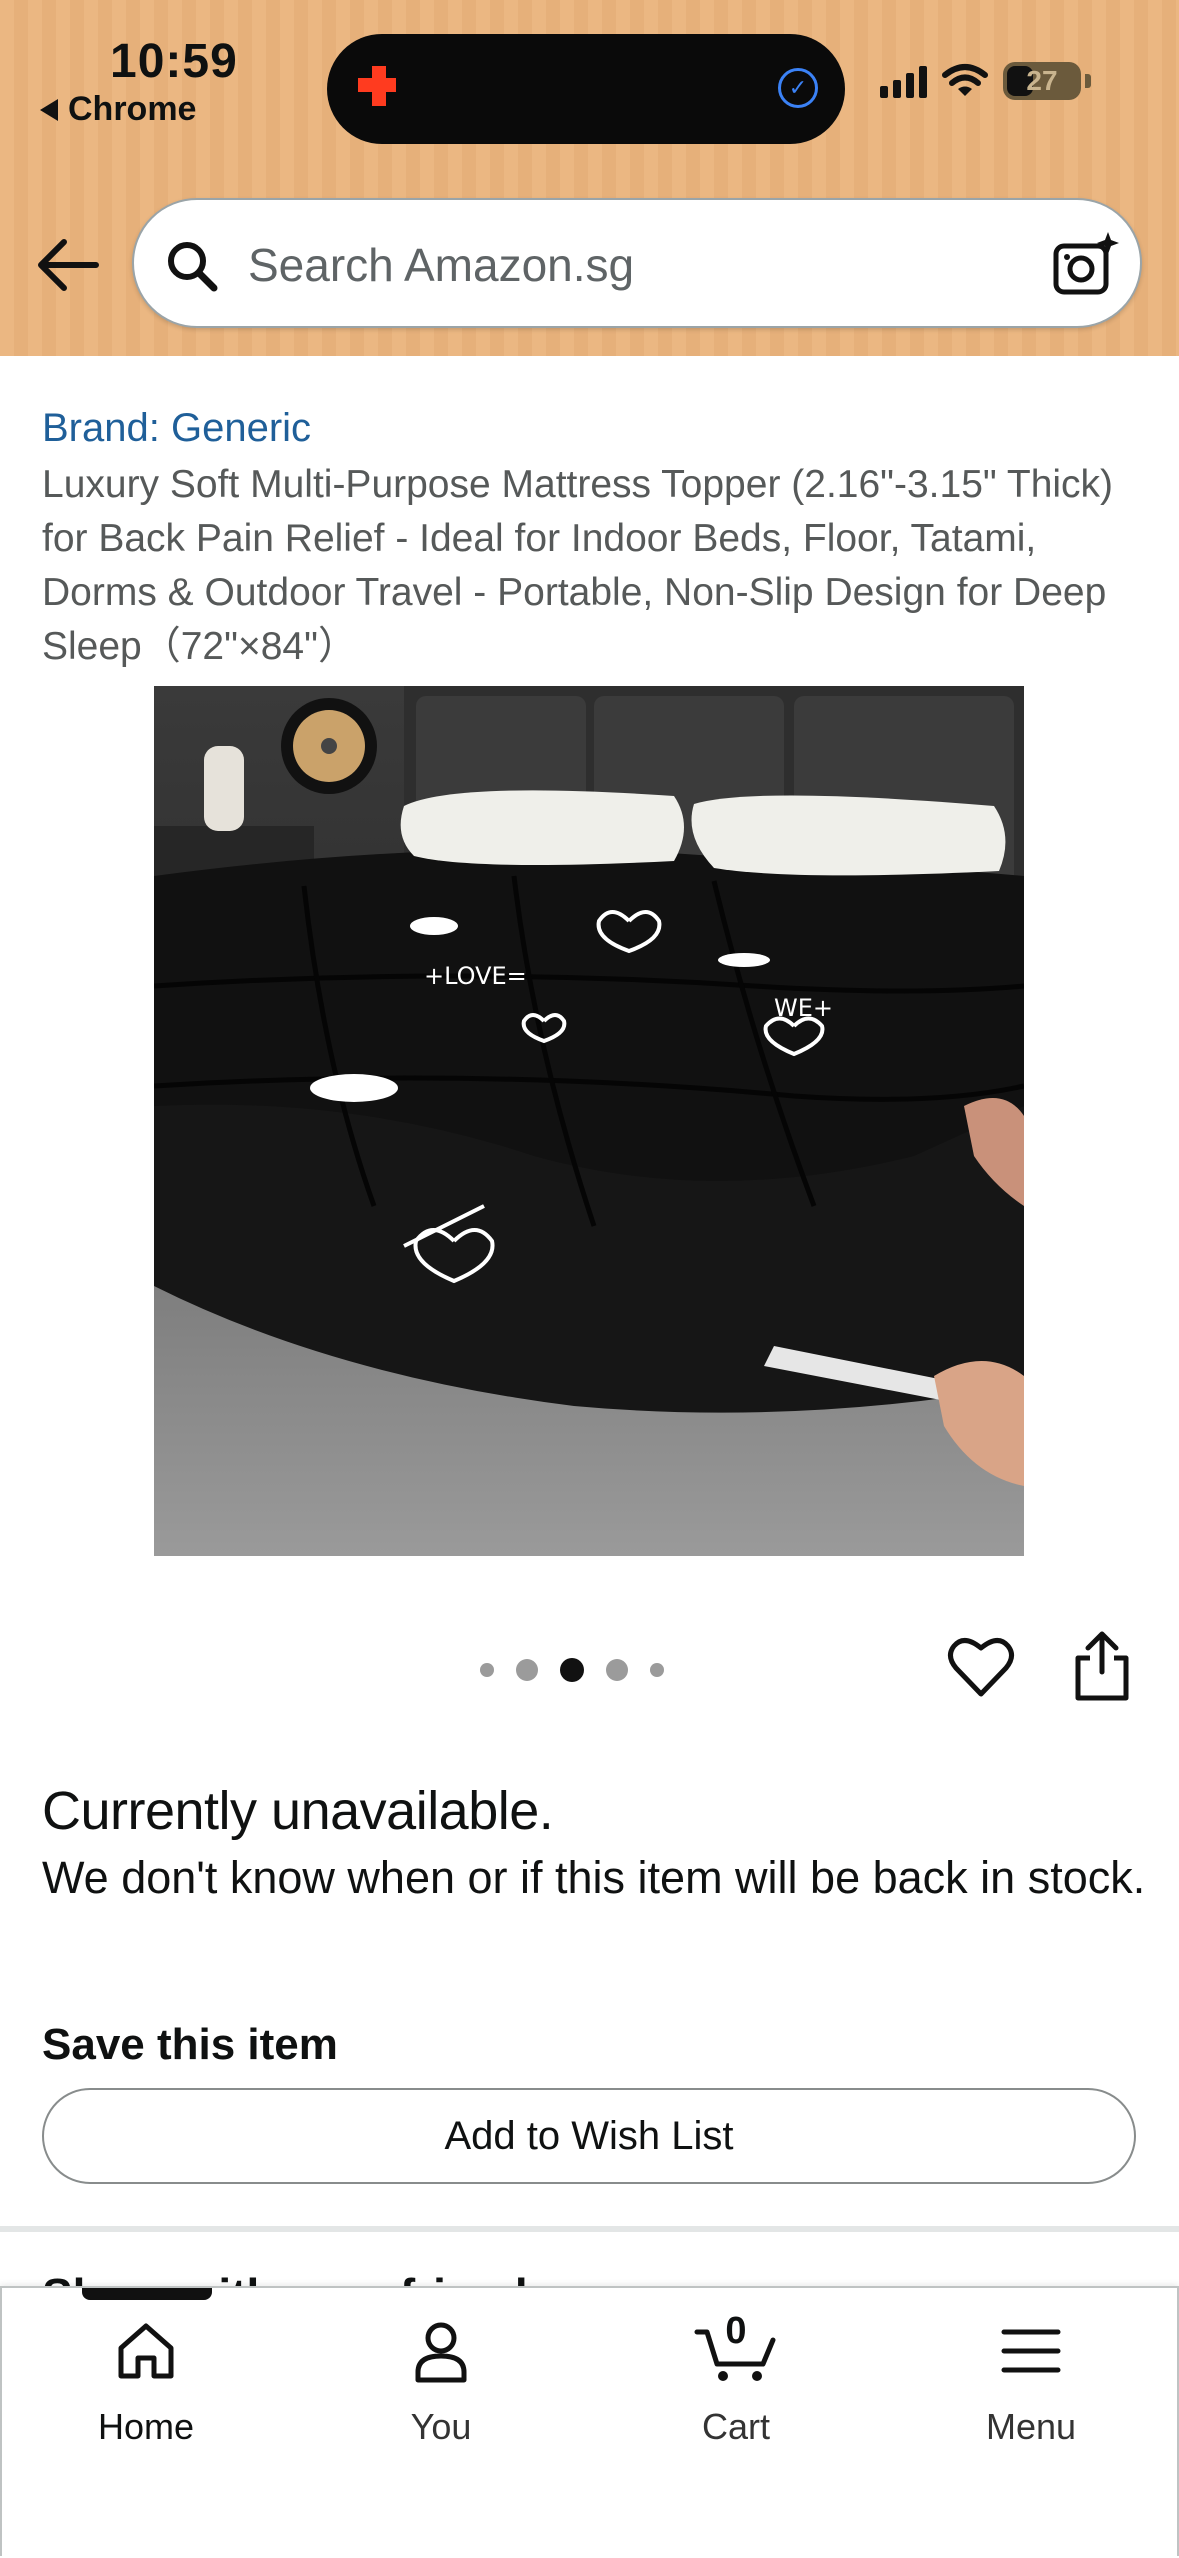 The height and width of the screenshot is (2558, 1179). Describe the element at coordinates (589, 2422) in the screenshot. I see `bottom-nav: Home You 0 Cart Menu` at that location.